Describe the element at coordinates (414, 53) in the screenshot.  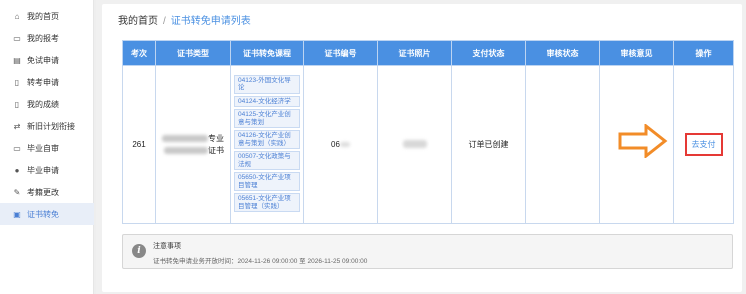
I see `column-header-cert-photo: 证书照片` at that location.